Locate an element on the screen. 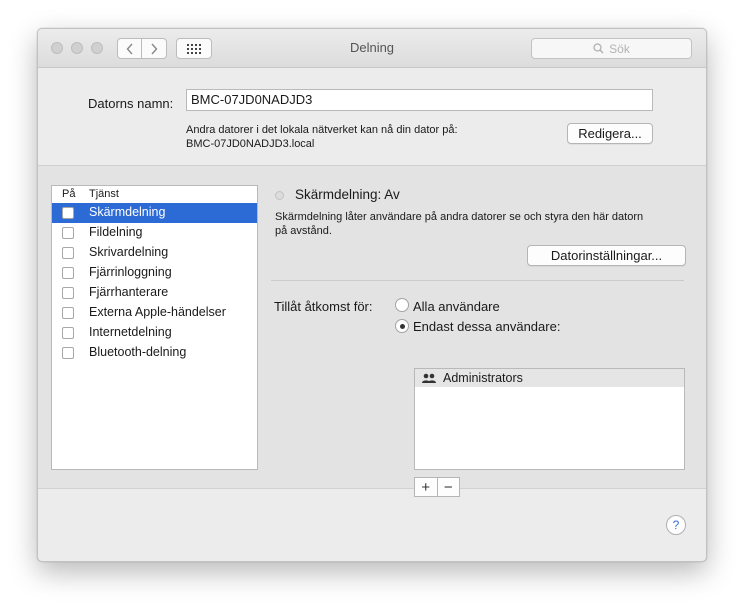 This screenshot has width=741, height=604. radio-only-these-users is located at coordinates (402, 326).